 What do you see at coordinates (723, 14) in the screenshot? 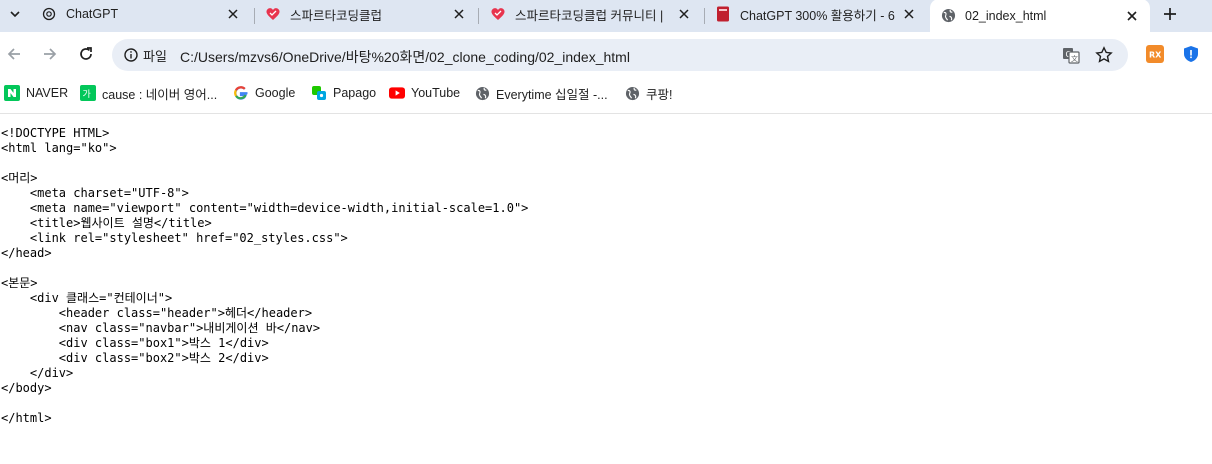
I see `book-icon` at bounding box center [723, 14].